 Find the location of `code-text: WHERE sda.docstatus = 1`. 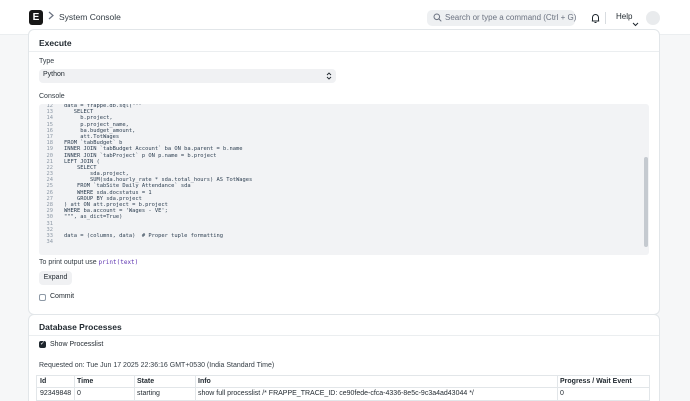

code-text: WHERE sda.docstatus = 1 is located at coordinates (108, 192).